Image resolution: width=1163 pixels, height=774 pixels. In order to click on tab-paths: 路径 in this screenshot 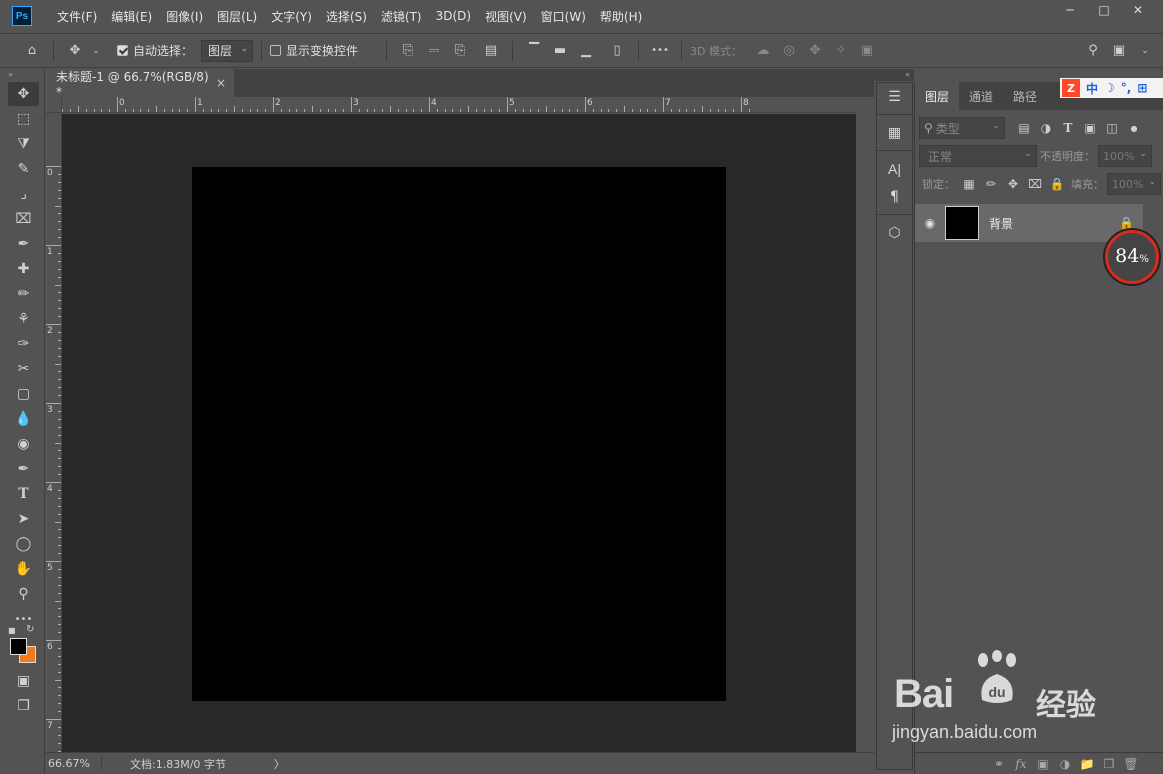, I will do `click(1025, 96)`.